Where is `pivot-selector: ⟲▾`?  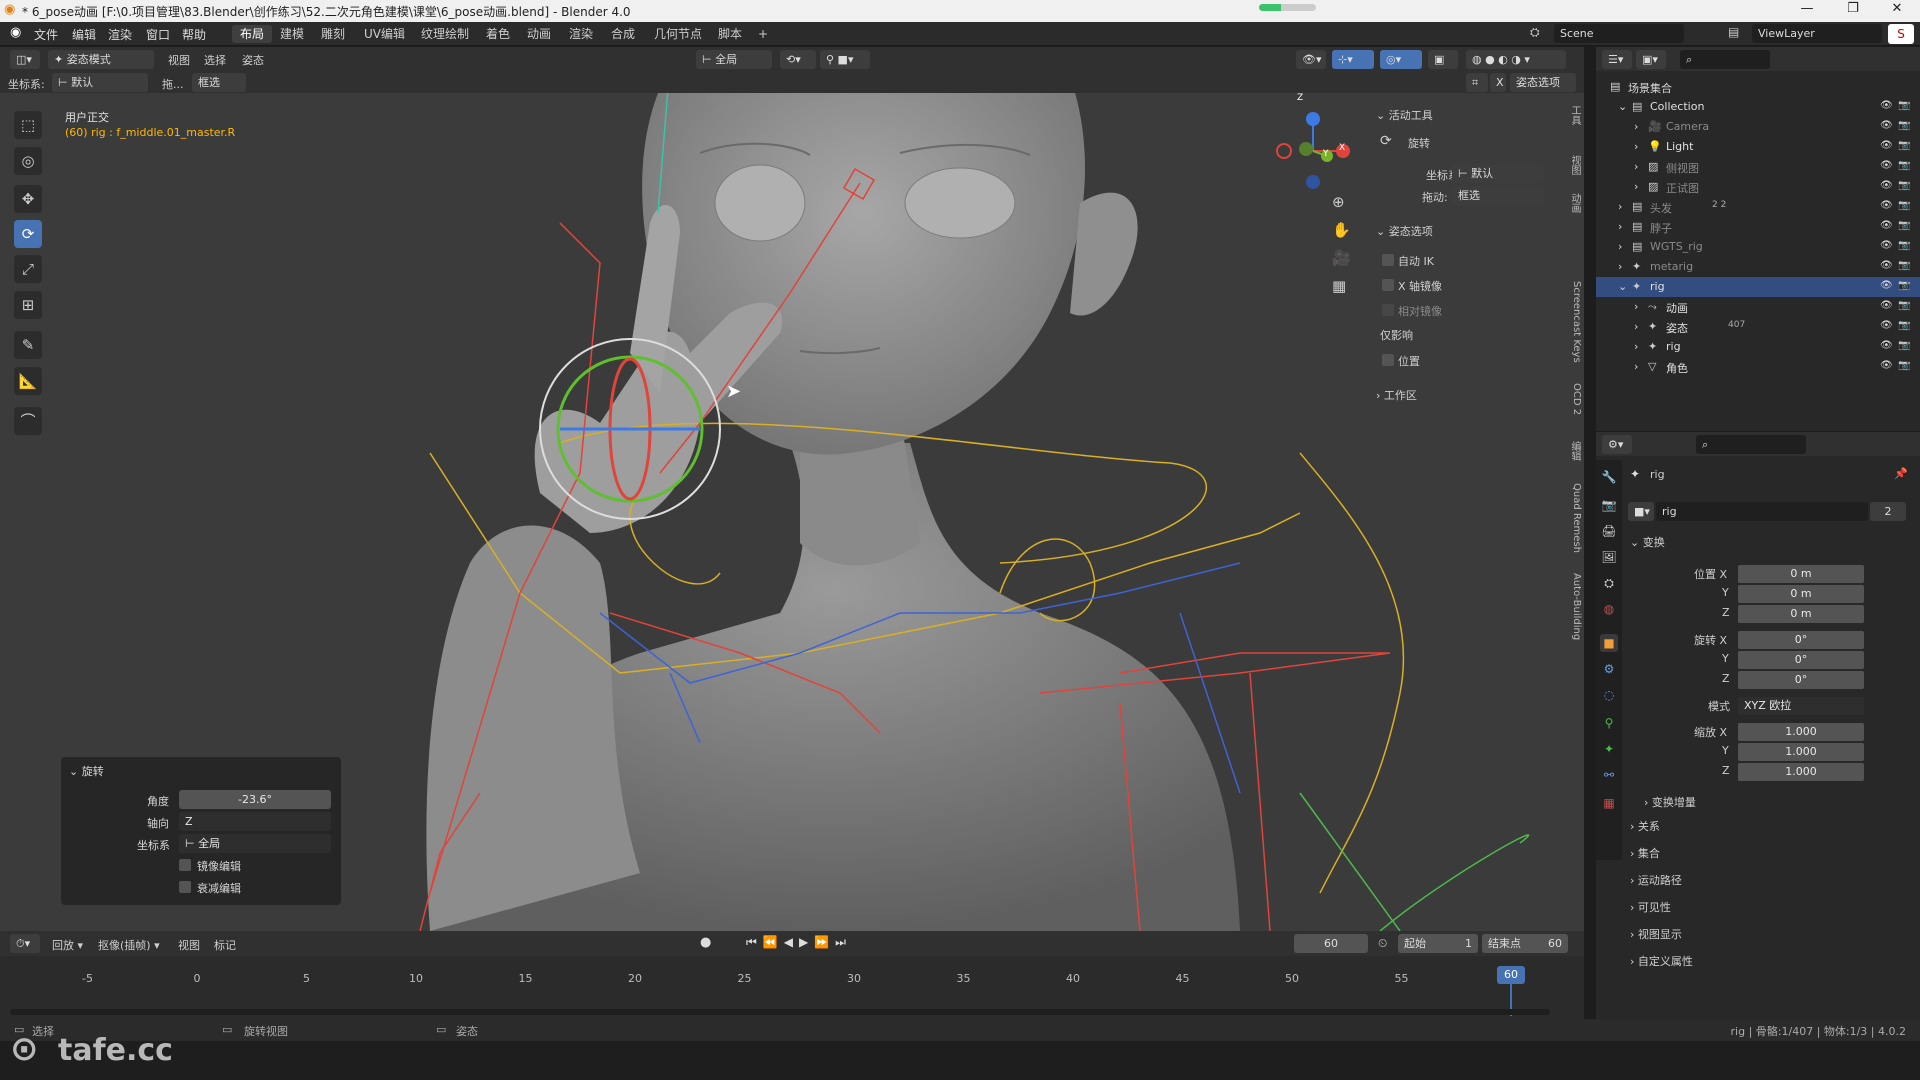 pivot-selector: ⟲▾ is located at coordinates (798, 59).